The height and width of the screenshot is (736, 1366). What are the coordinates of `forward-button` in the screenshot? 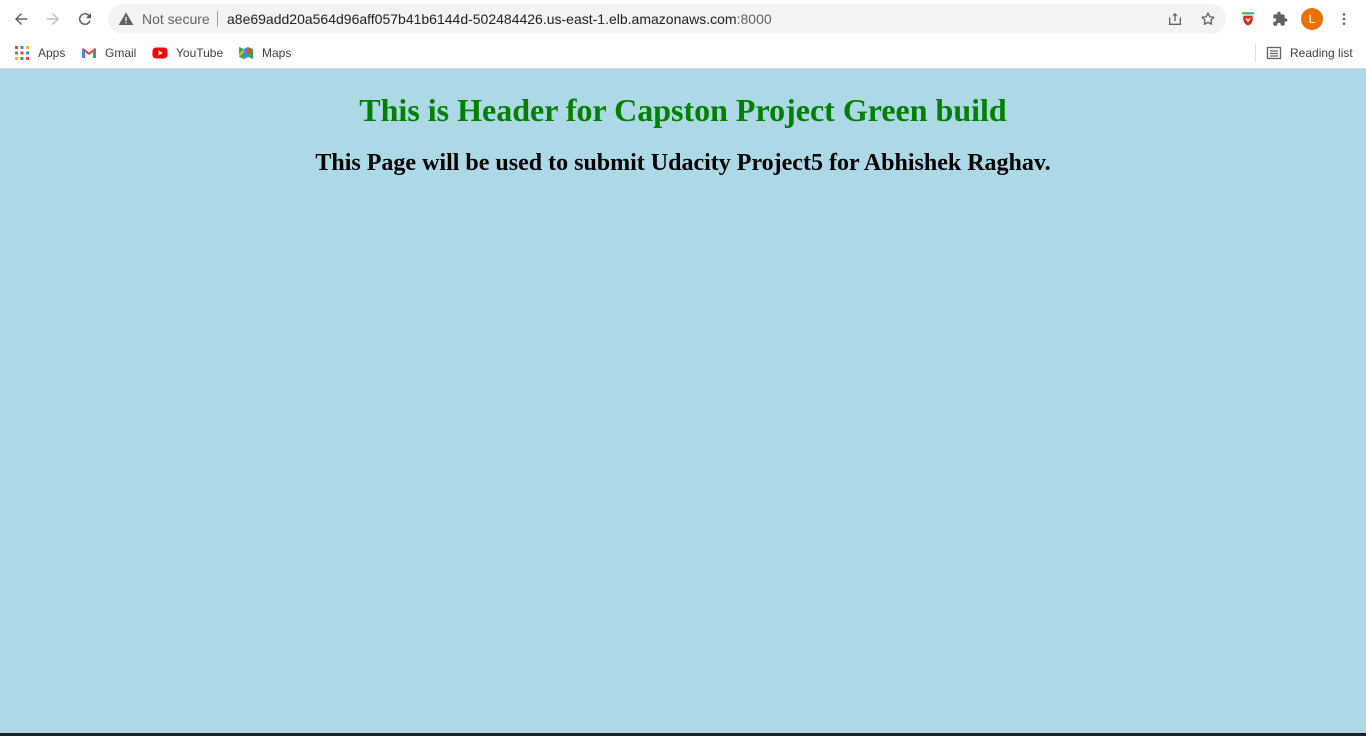 It's located at (53, 19).